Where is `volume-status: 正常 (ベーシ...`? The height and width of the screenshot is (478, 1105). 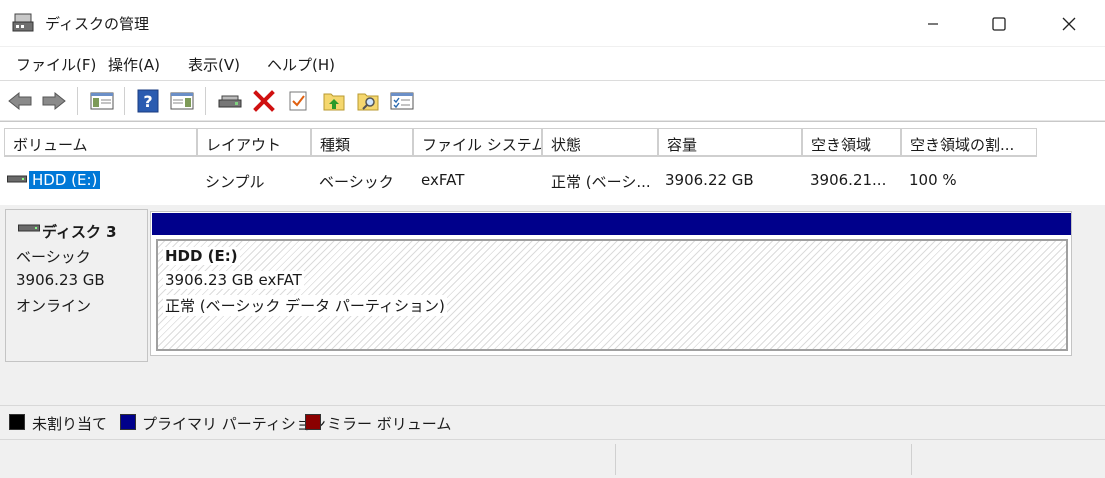
volume-status: 正常 (ベーシ... is located at coordinates (601, 182).